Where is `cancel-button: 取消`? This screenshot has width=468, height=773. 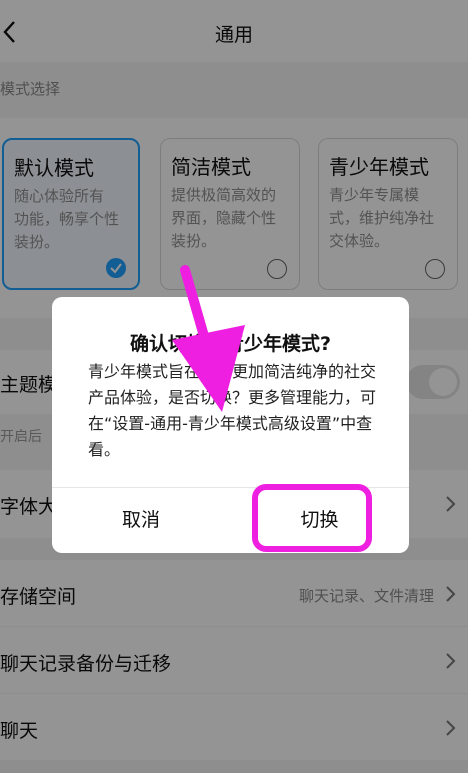 cancel-button: 取消 is located at coordinates (141, 518).